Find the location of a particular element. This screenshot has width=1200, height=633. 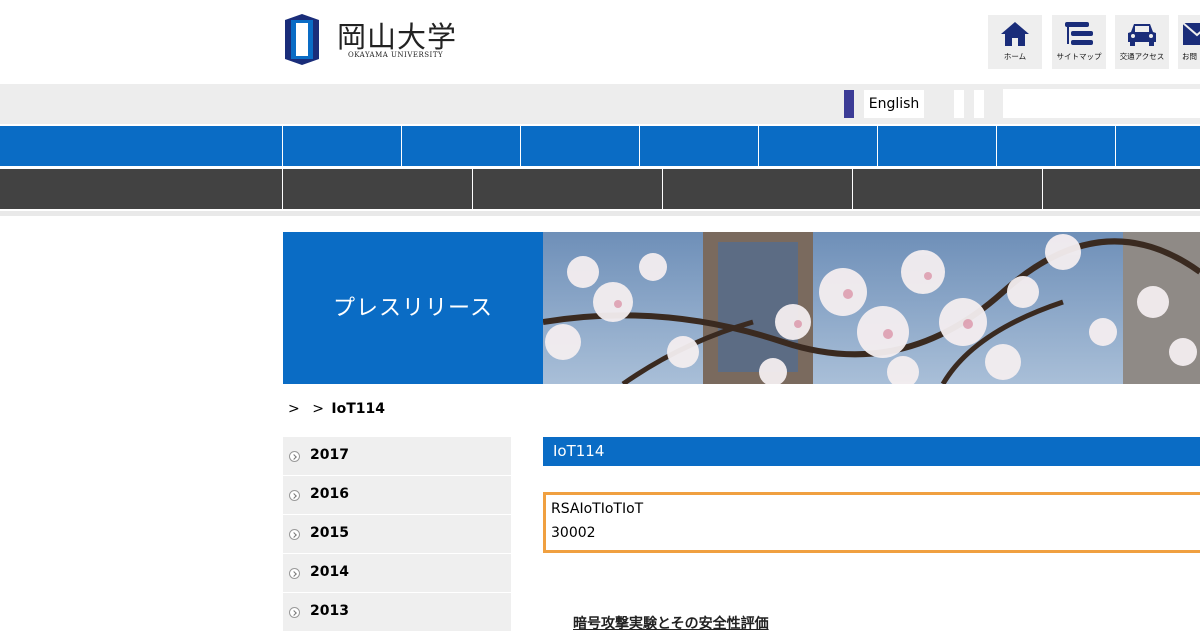

breadcrumb: > > IoT114 is located at coordinates (336, 409).